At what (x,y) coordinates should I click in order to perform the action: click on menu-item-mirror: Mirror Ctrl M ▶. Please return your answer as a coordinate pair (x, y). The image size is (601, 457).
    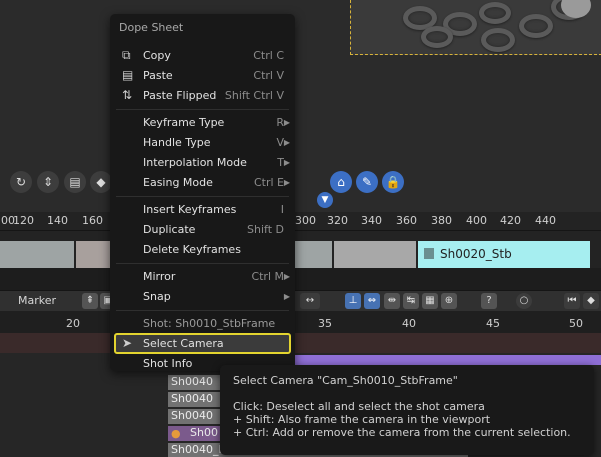
    Looking at the image, I should click on (202, 276).